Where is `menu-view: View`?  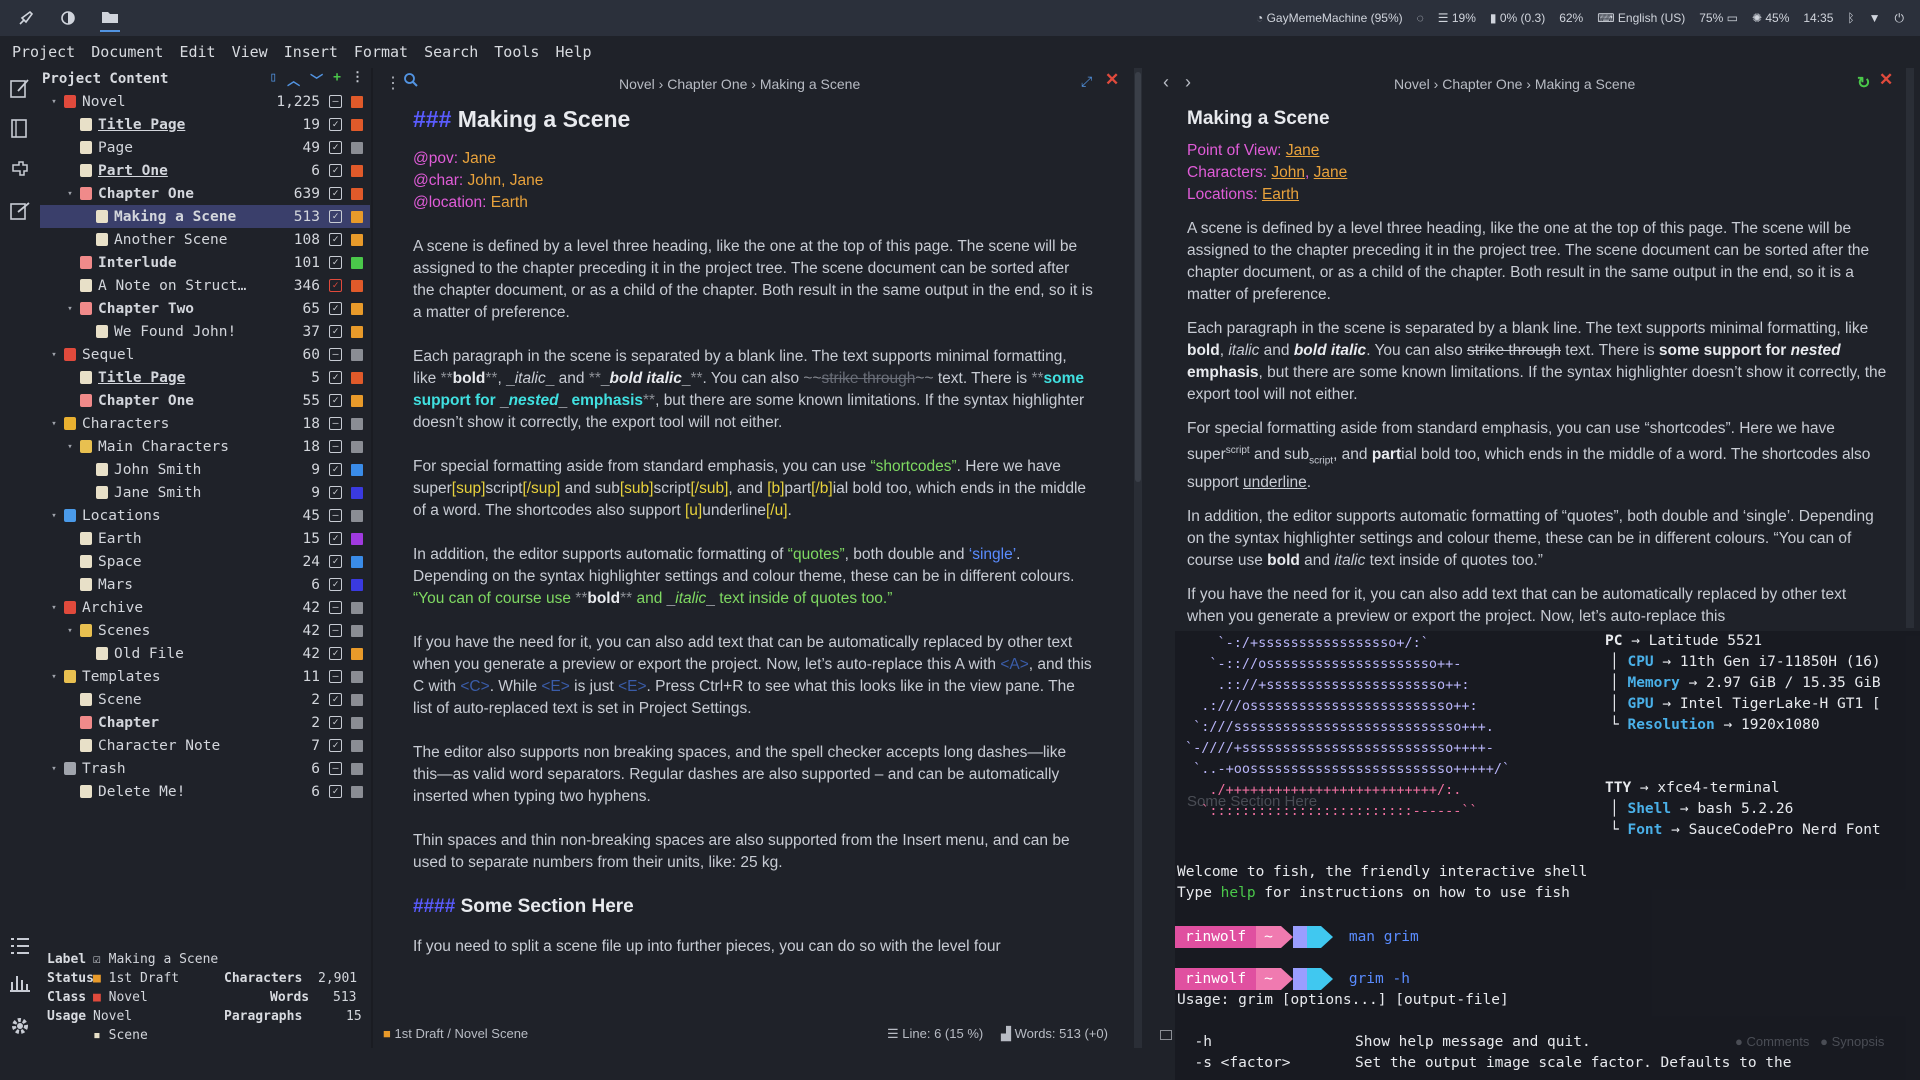 menu-view: View is located at coordinates (250, 52).